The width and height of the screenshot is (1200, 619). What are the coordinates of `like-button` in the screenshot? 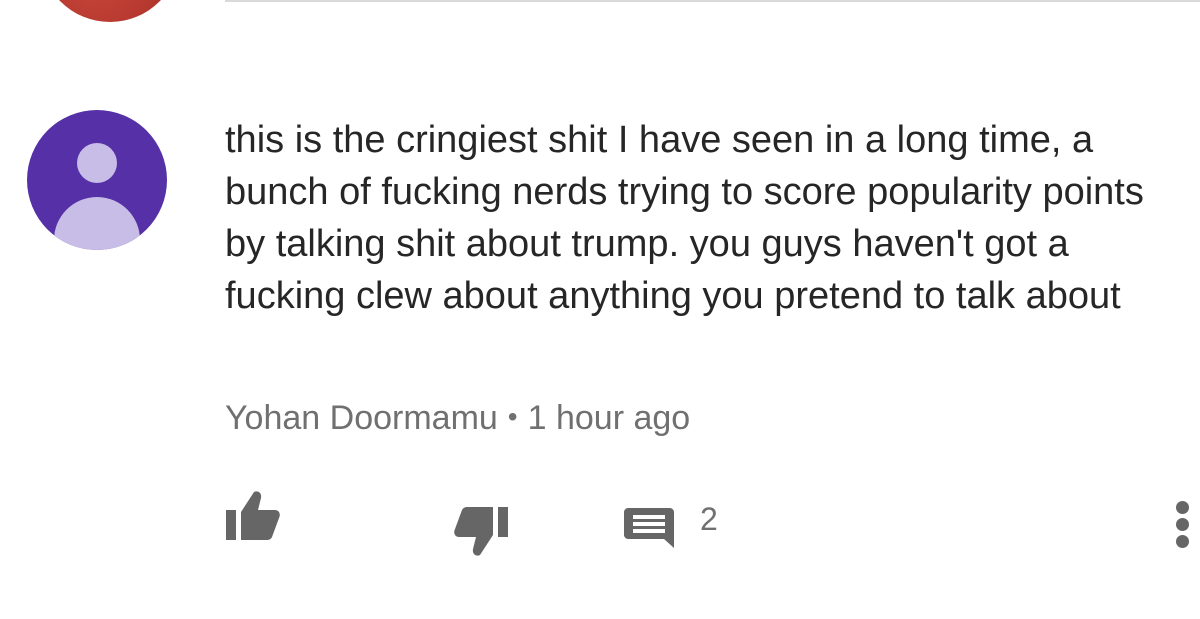 It's located at (252, 516).